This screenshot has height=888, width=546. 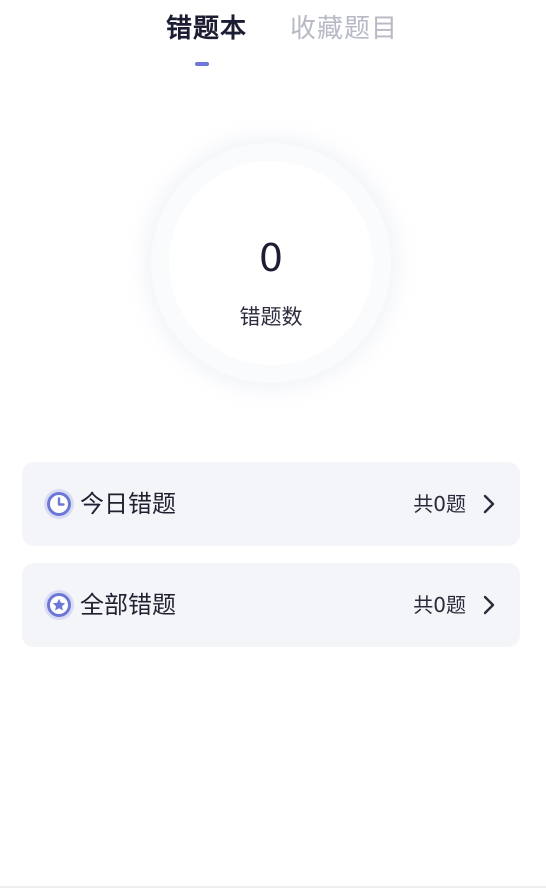 I want to click on today-wrong-questions-label: 今日错题, so click(x=128, y=504).